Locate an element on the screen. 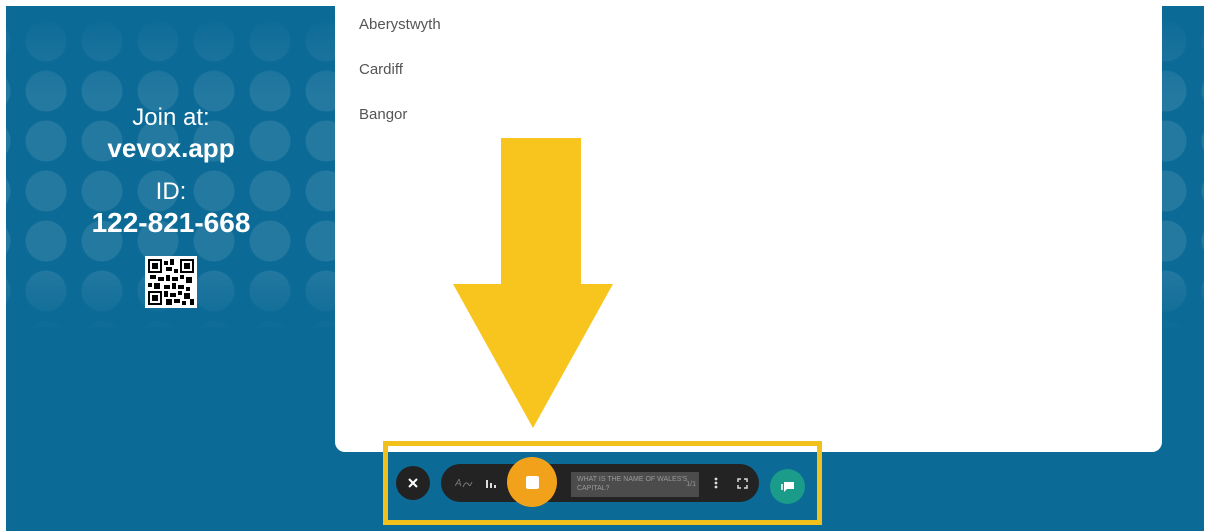 This screenshot has height=531, width=1208. session-id-label: ID: is located at coordinates (171, 191).